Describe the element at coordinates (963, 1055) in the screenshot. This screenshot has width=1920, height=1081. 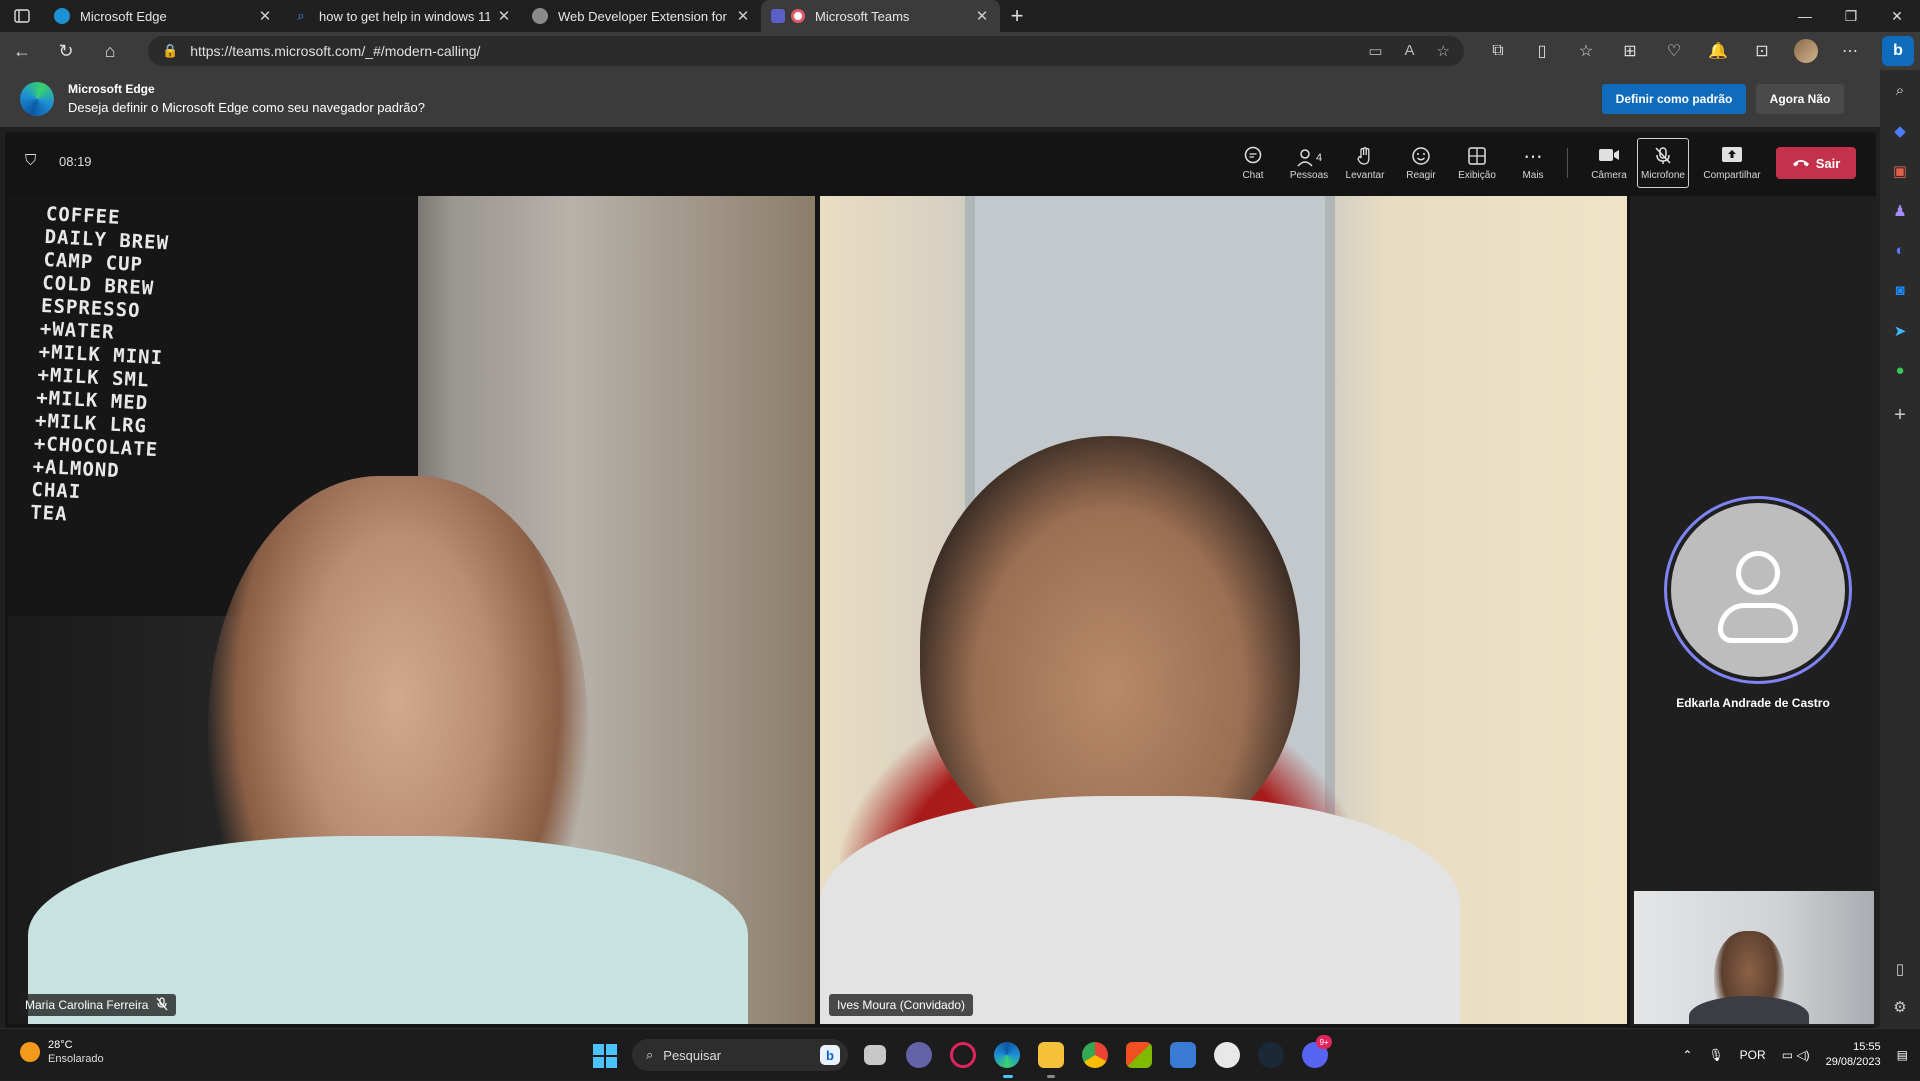
I see `opera-icon` at that location.